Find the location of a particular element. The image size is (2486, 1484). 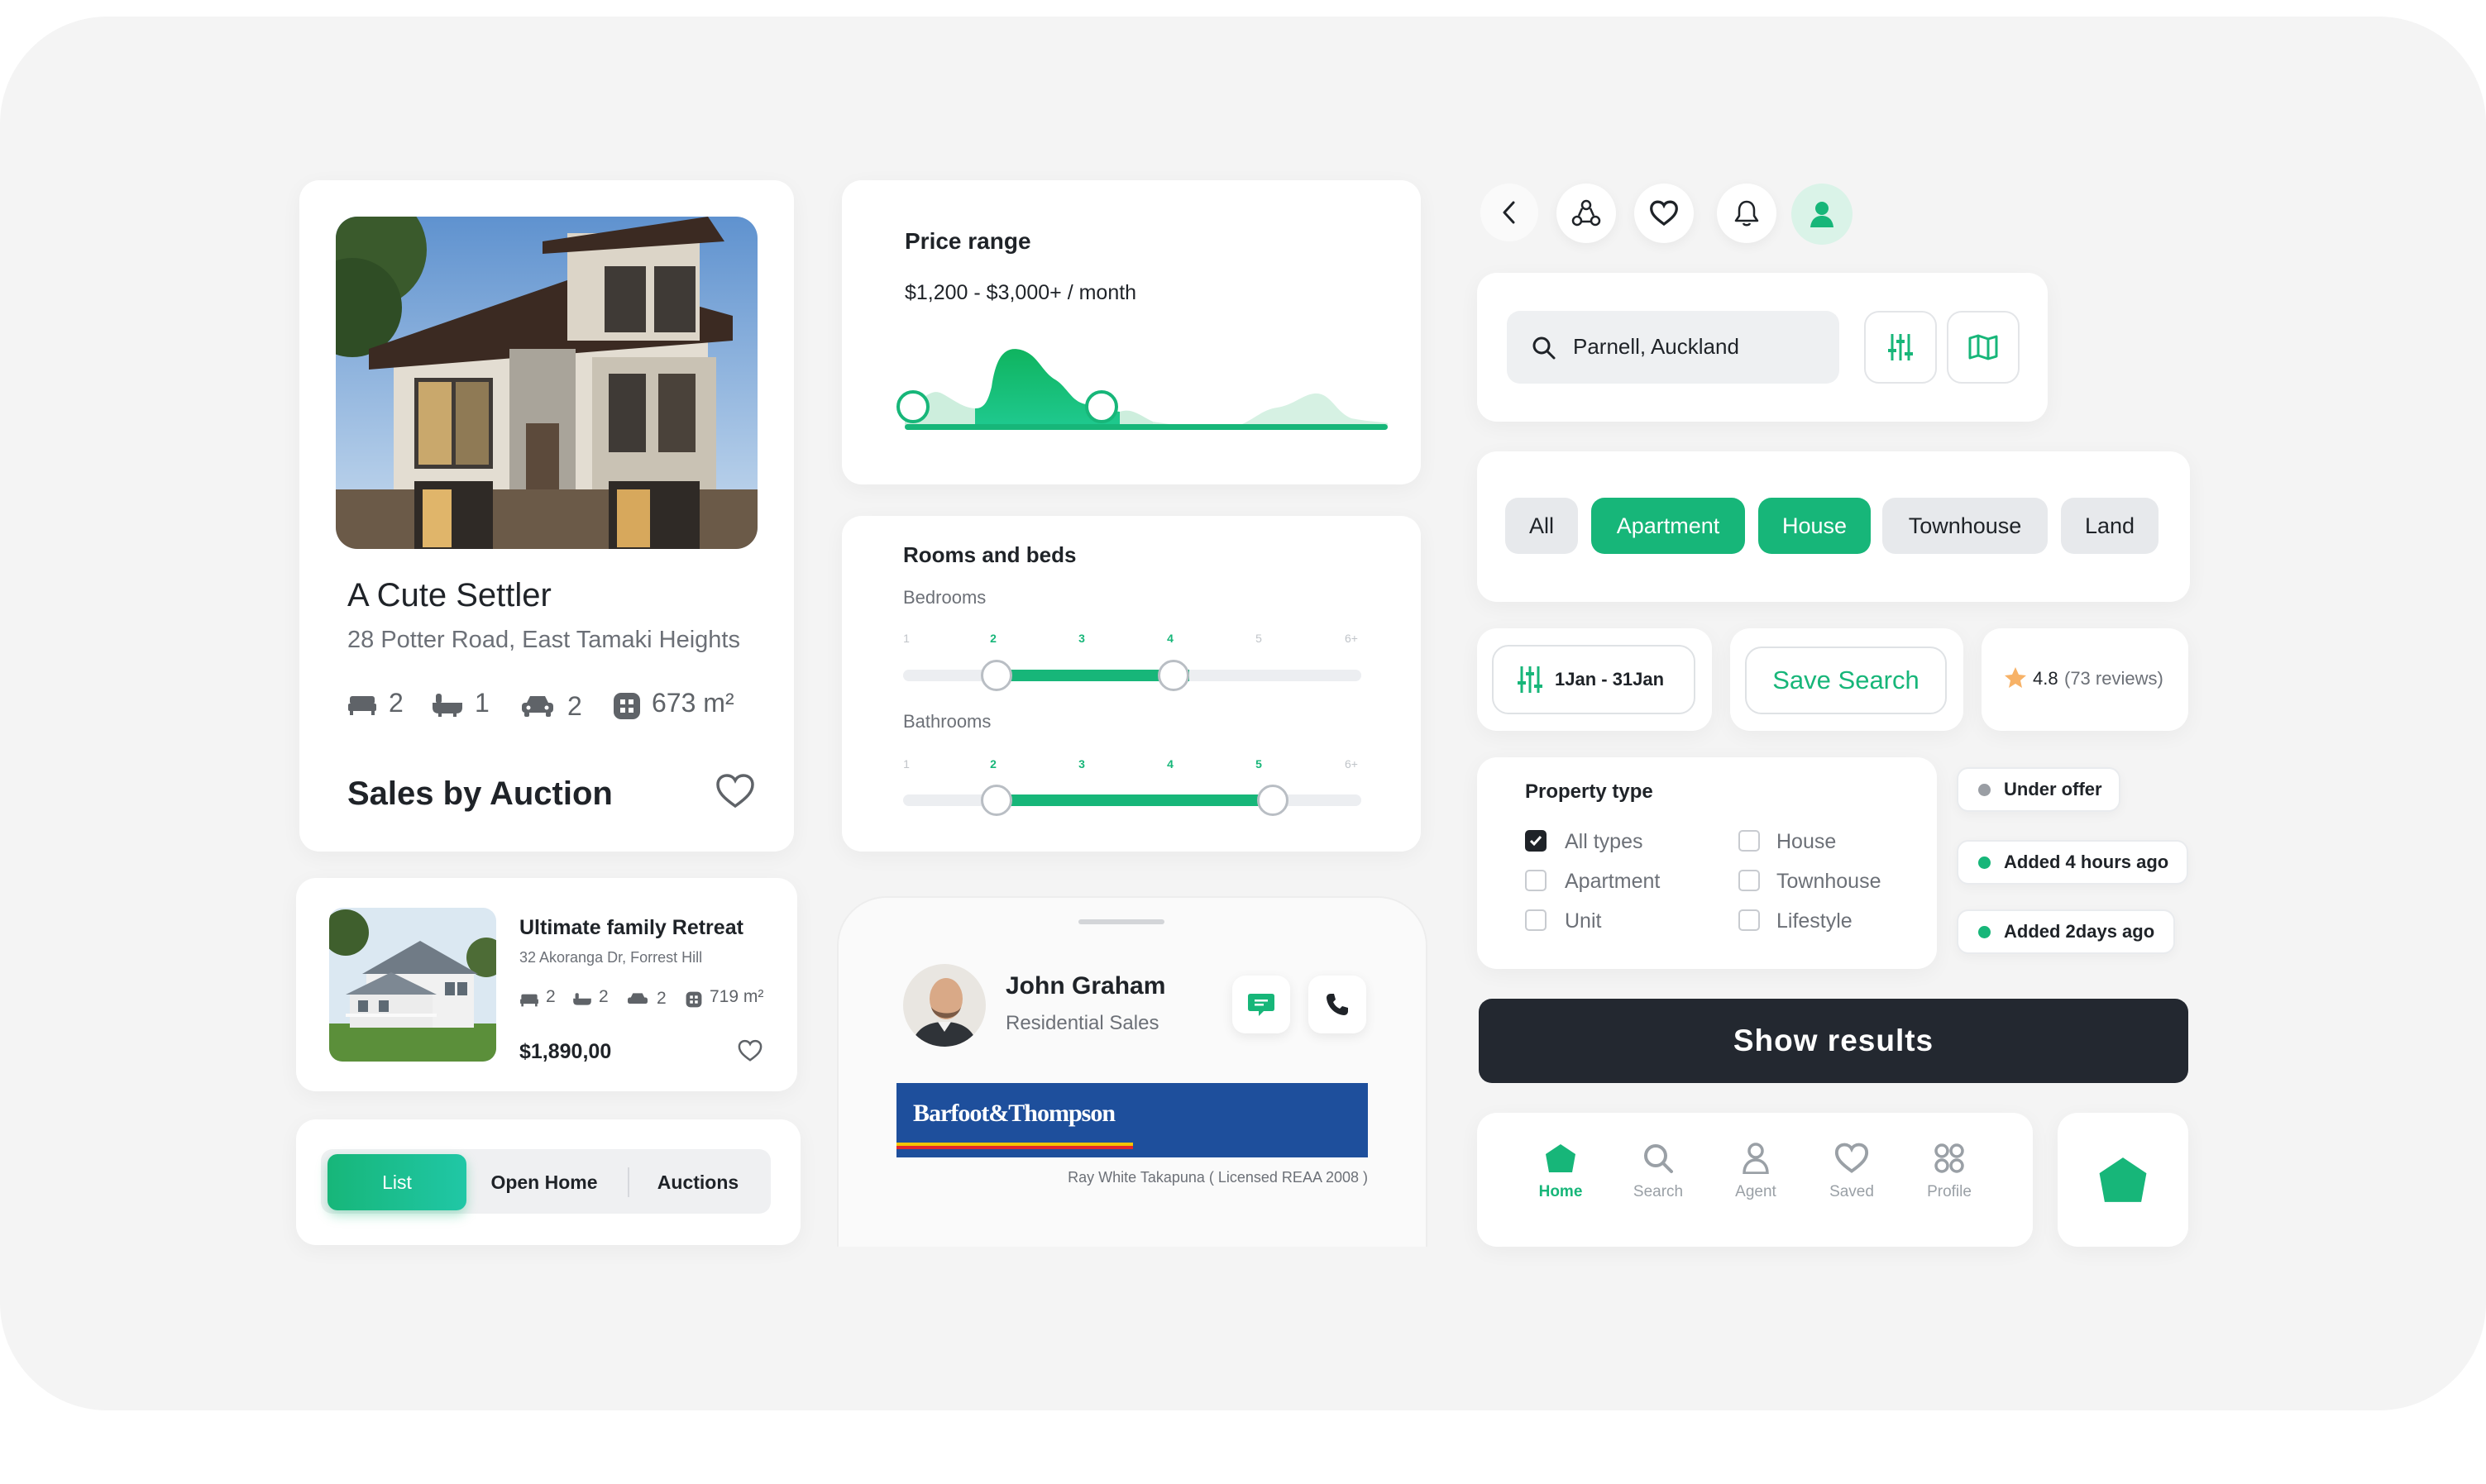

status-badge: Under offer is located at coordinates (2039, 790).